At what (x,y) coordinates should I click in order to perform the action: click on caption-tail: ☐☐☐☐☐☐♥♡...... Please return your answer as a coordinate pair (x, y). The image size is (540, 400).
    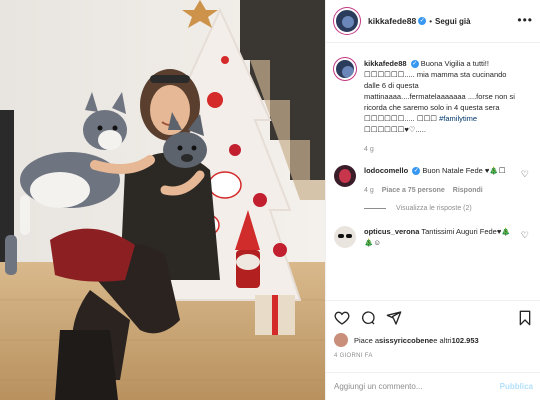
    Looking at the image, I should click on (395, 129).